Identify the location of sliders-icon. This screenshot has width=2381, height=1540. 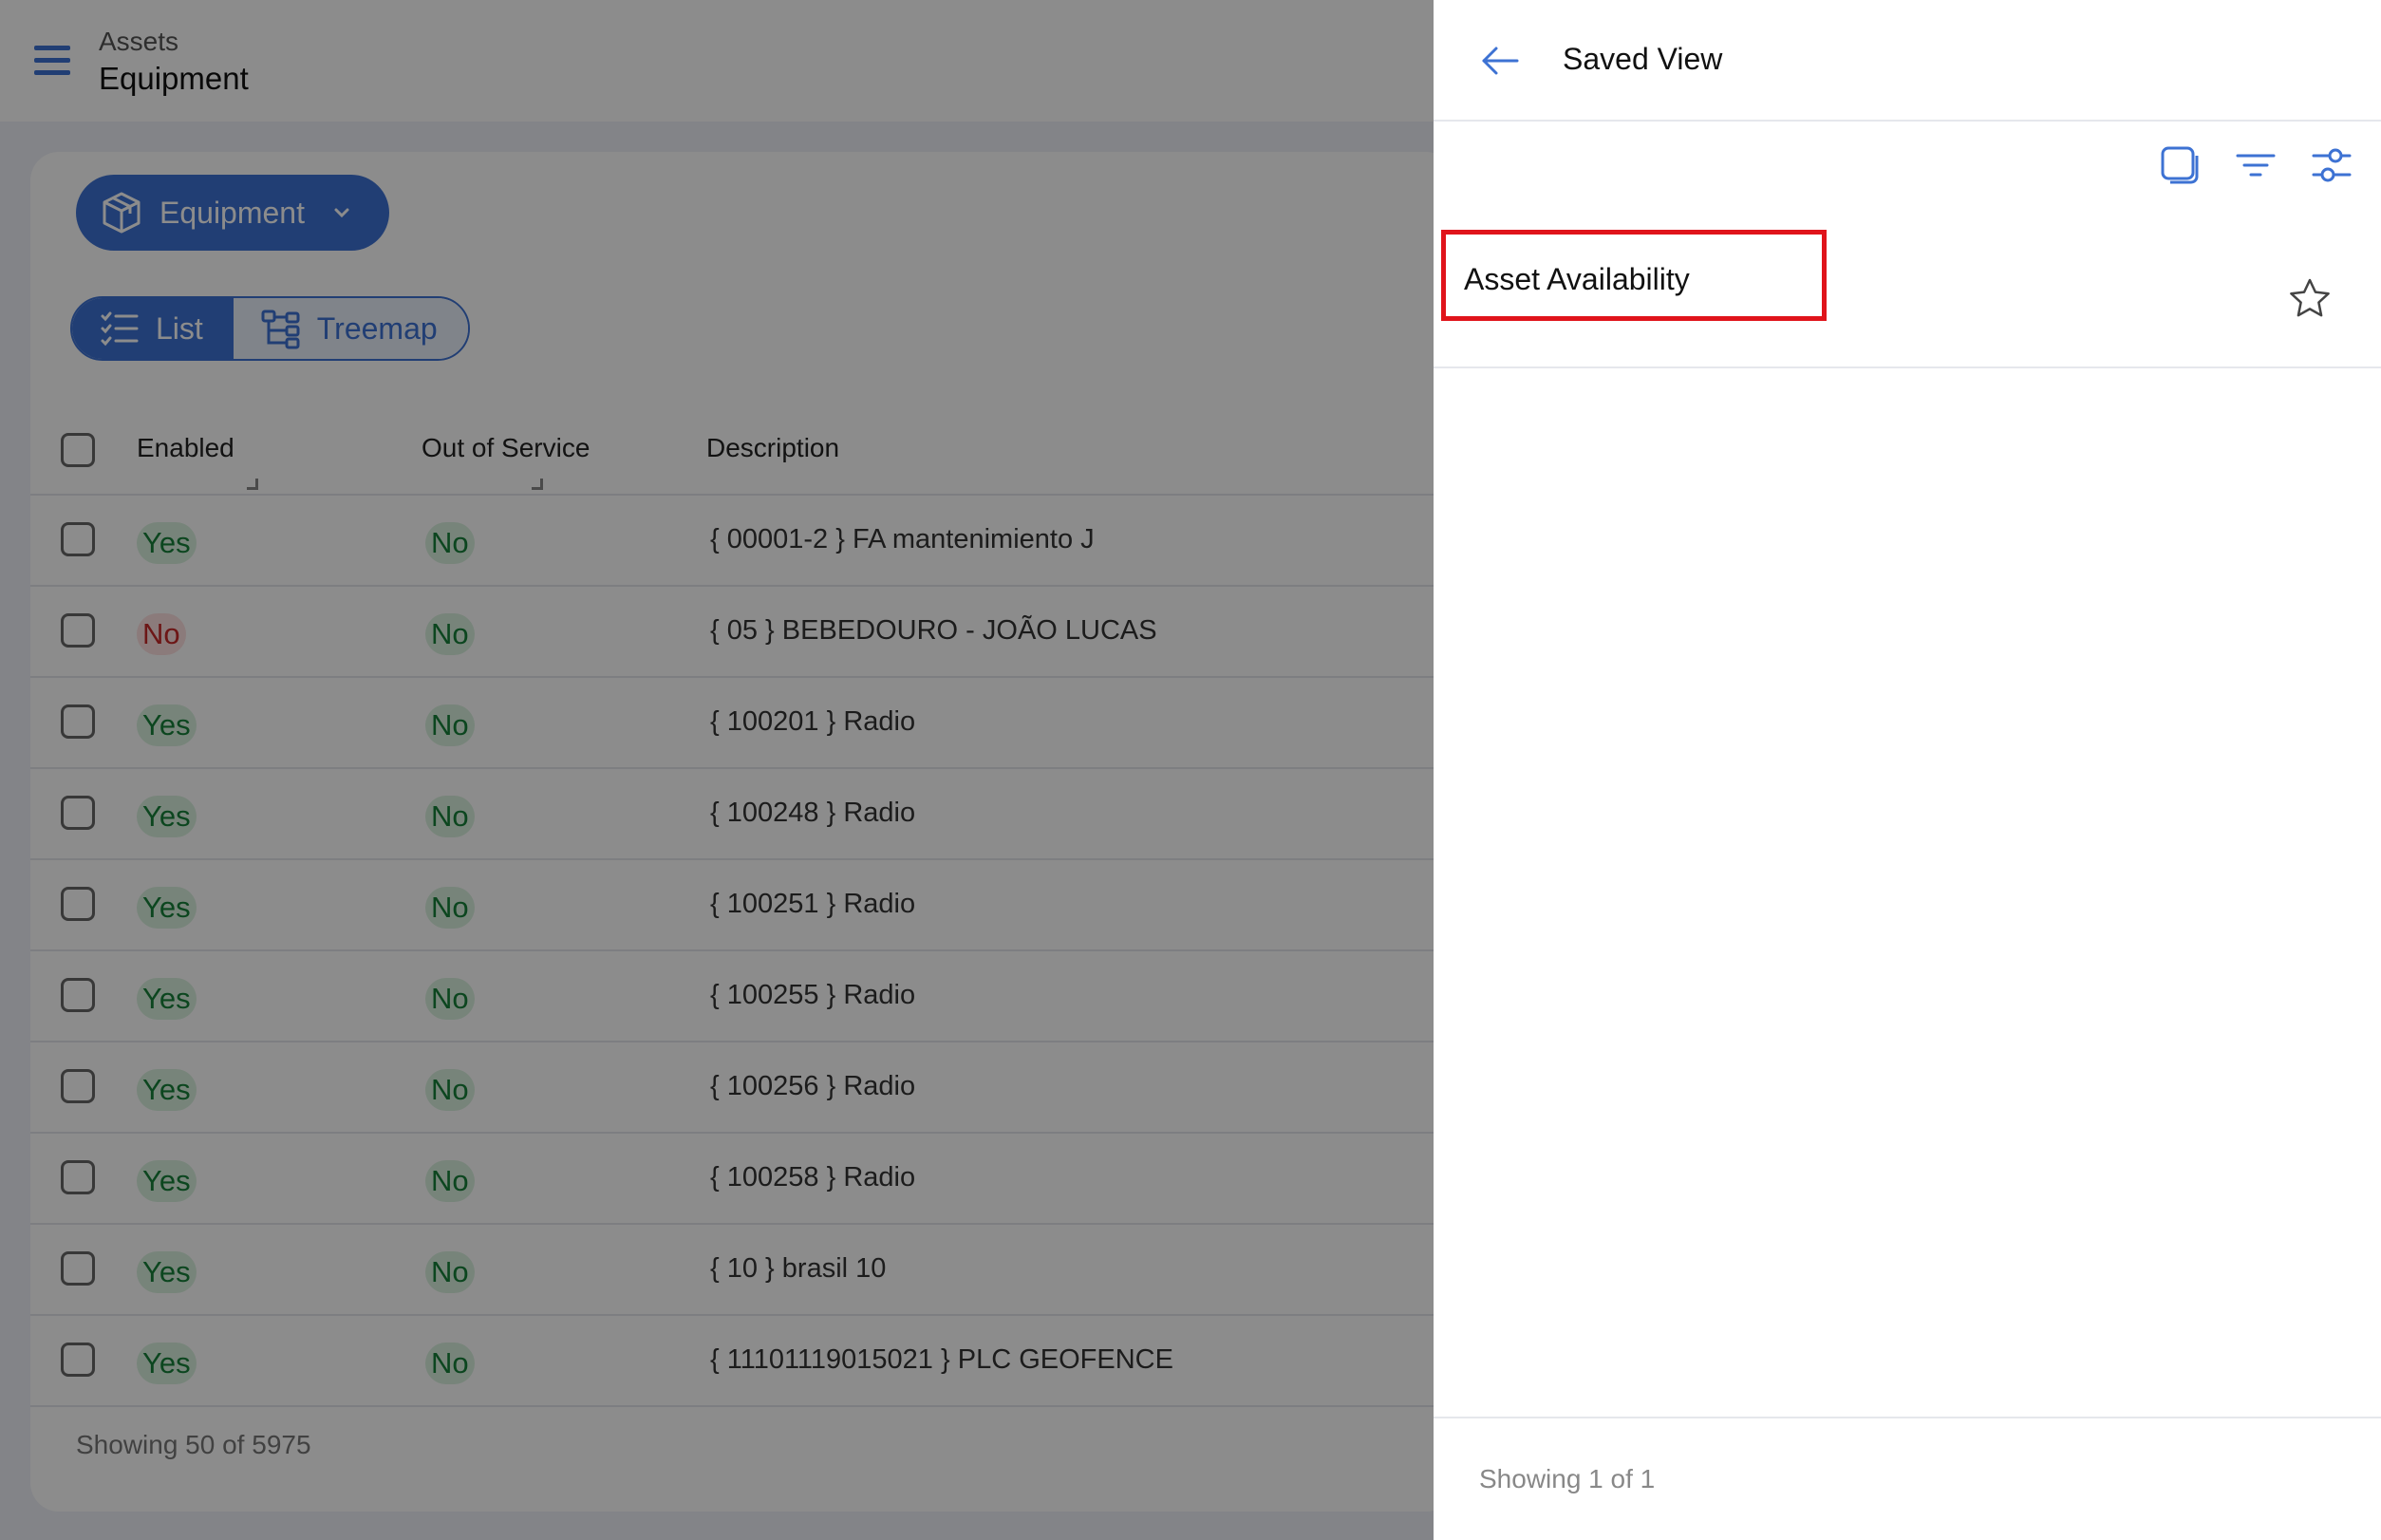
(2332, 165).